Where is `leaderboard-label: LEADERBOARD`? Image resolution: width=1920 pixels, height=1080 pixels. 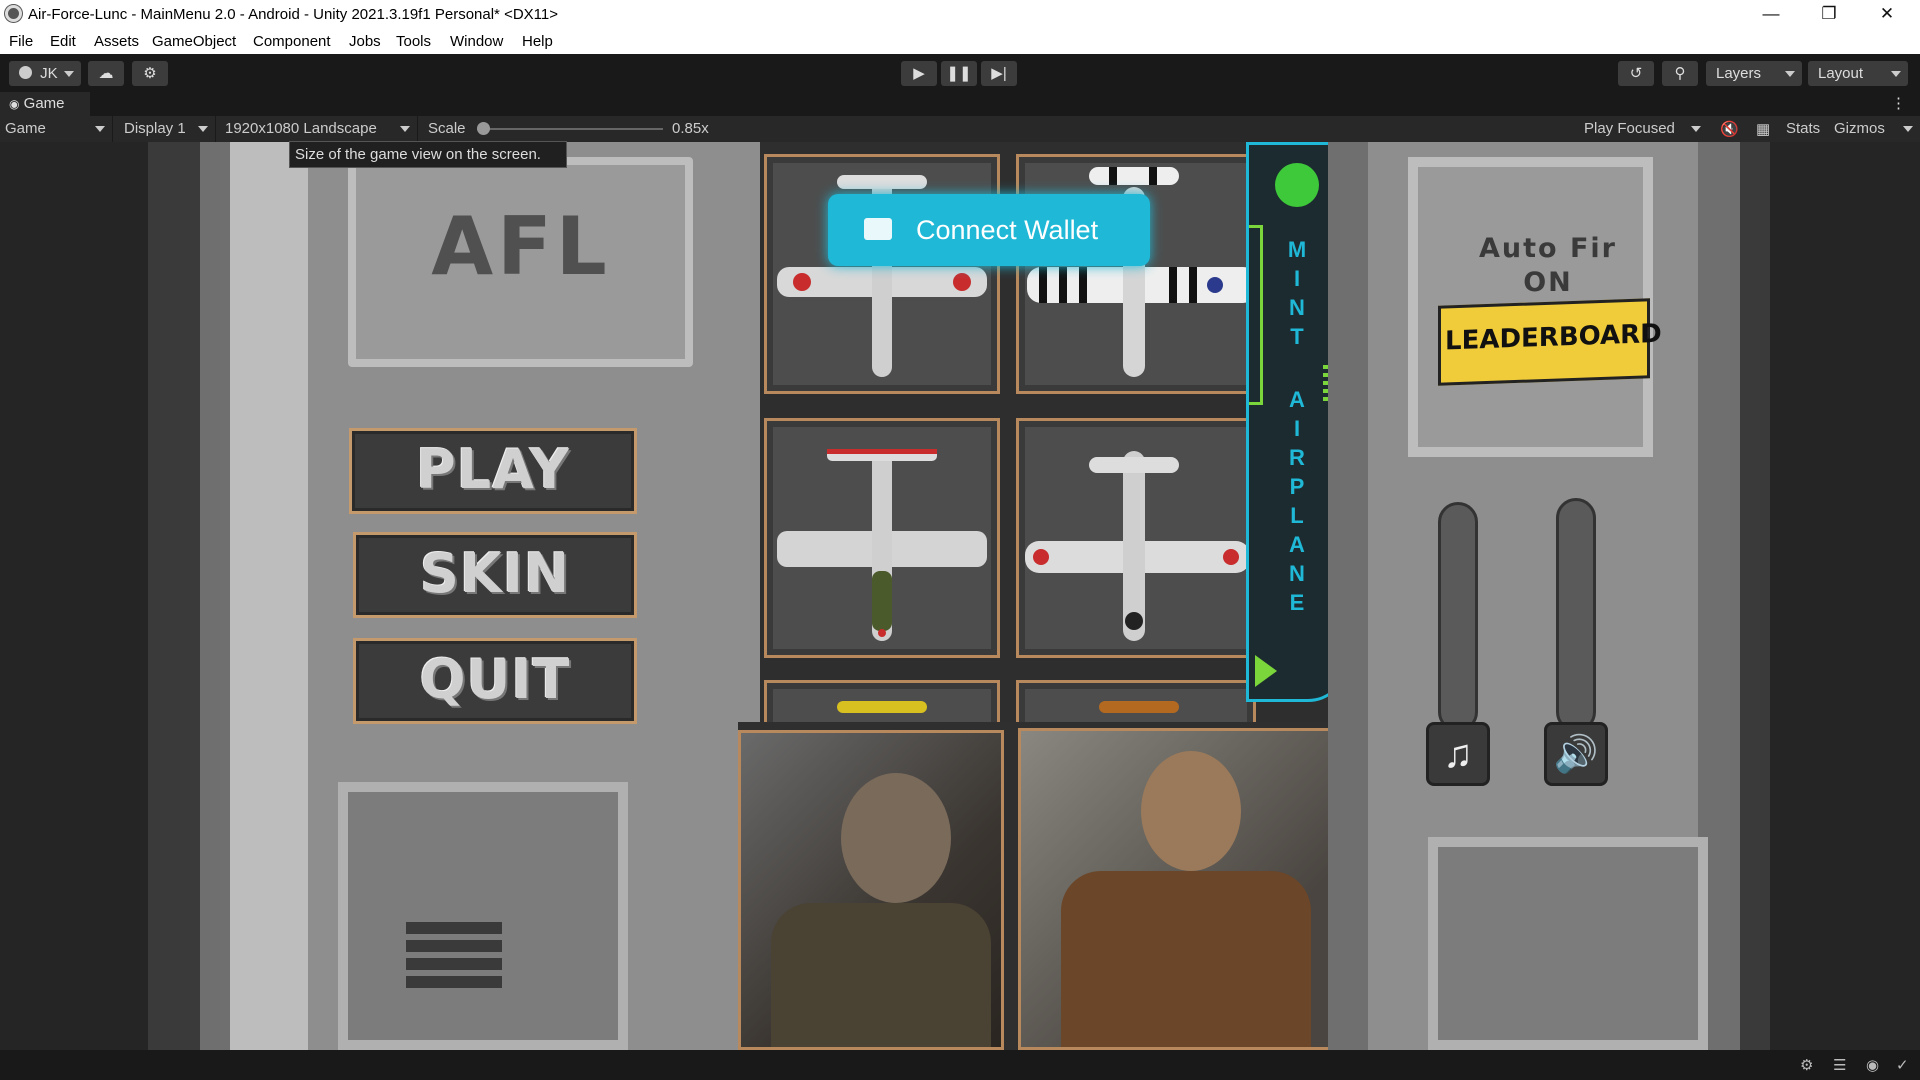
leaderboard-label: LEADERBOARD is located at coordinates (1553, 337).